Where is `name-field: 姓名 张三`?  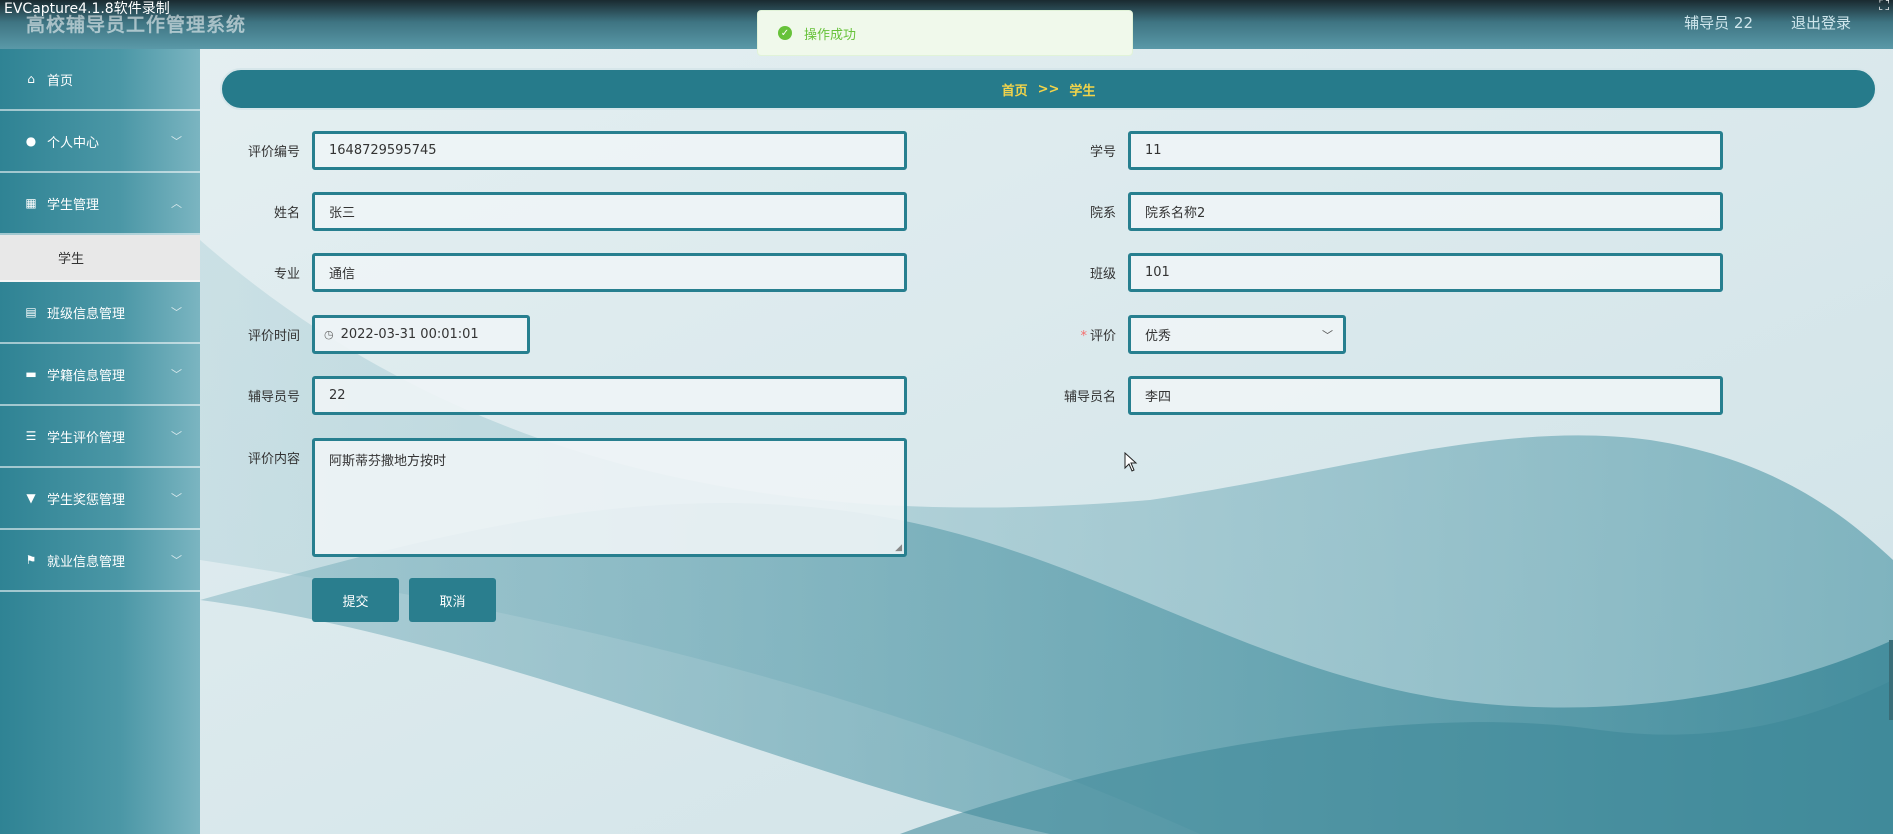 name-field: 姓名 张三 is located at coordinates (564, 211).